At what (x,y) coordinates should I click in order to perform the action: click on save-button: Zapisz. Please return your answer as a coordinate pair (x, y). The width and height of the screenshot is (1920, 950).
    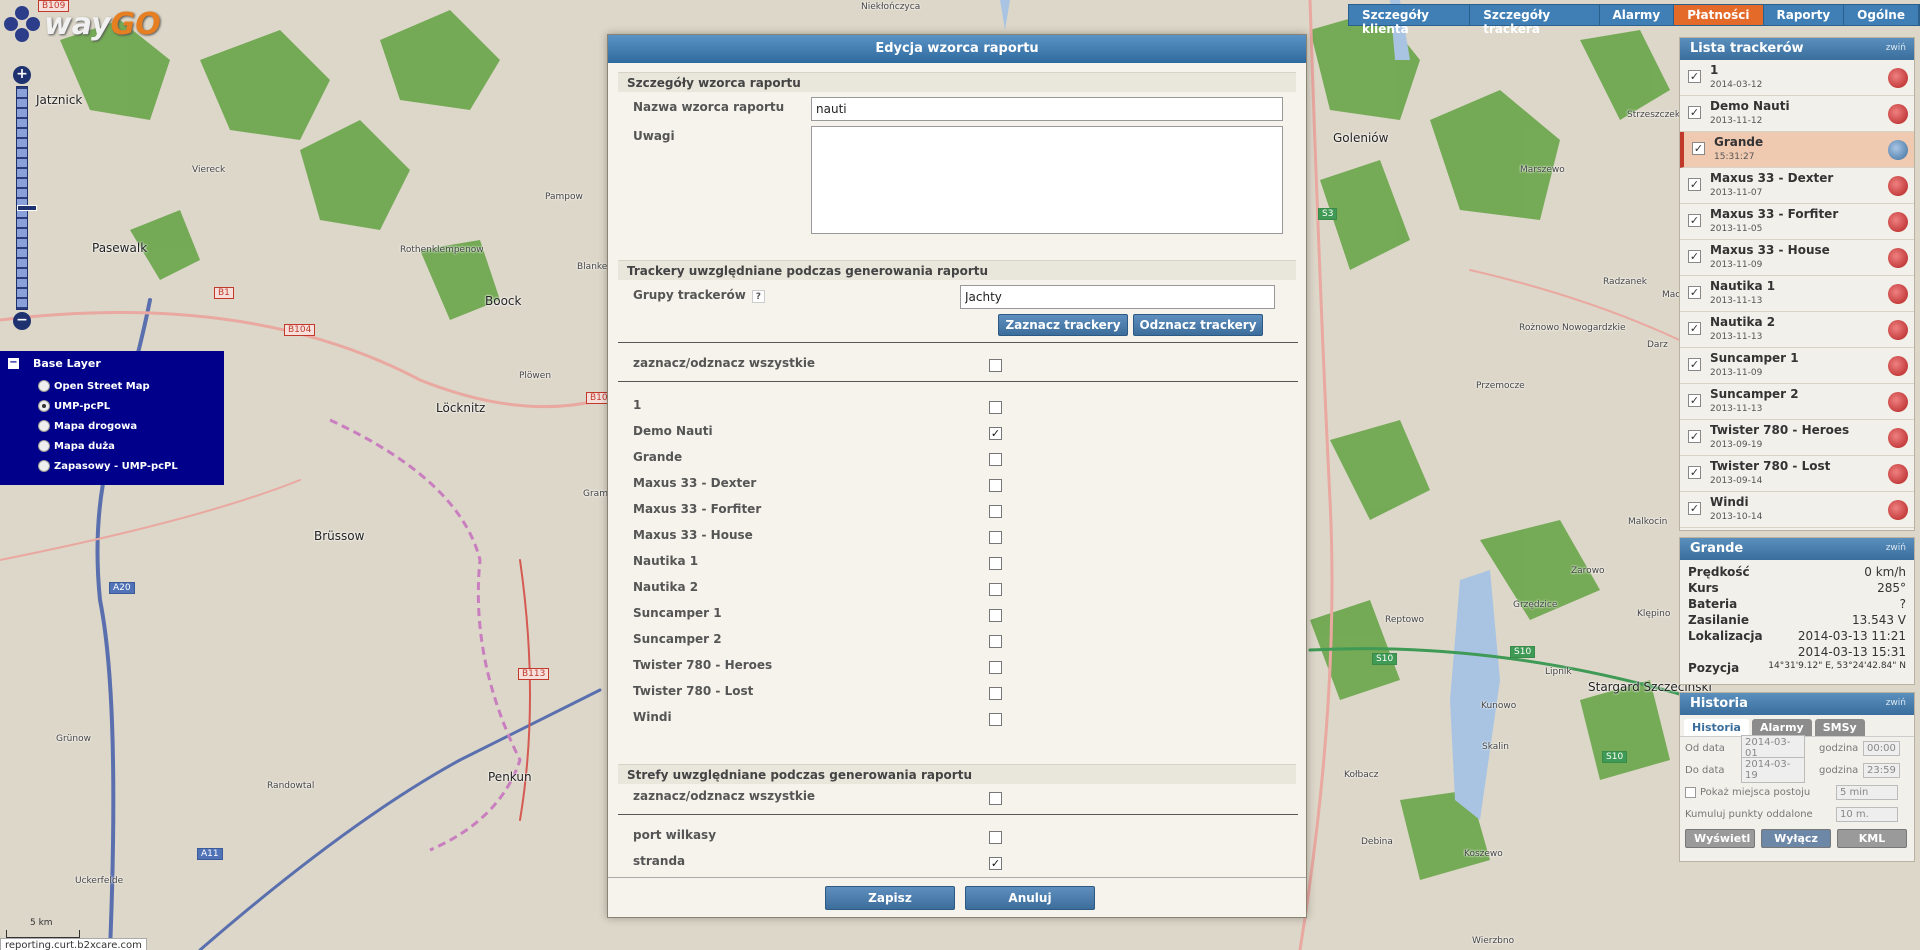
    Looking at the image, I should click on (890, 898).